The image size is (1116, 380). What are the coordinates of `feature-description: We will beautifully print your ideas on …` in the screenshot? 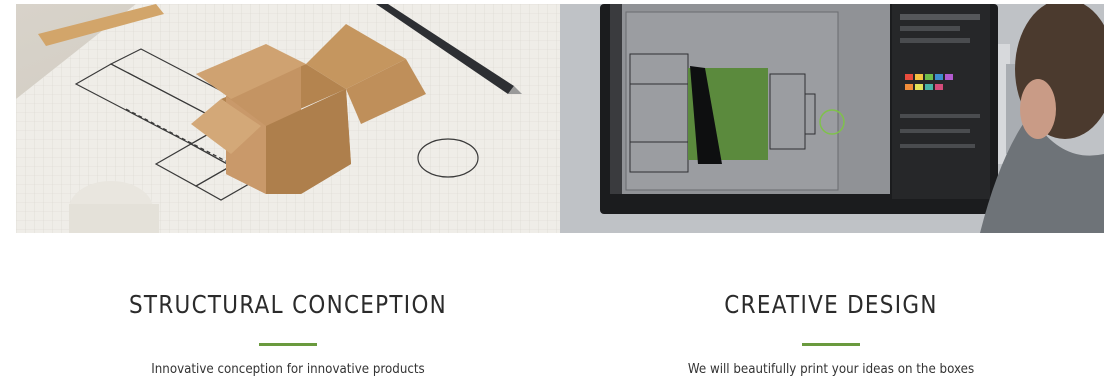 It's located at (831, 369).